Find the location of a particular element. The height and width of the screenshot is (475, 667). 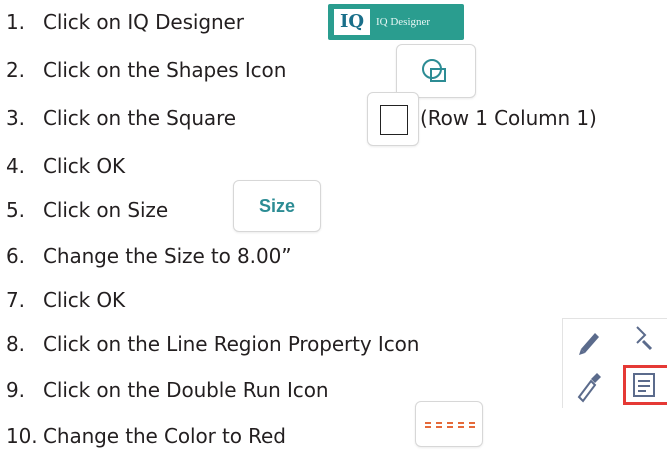

step-6: 6. Change the Size to 8.00” is located at coordinates (146, 256).